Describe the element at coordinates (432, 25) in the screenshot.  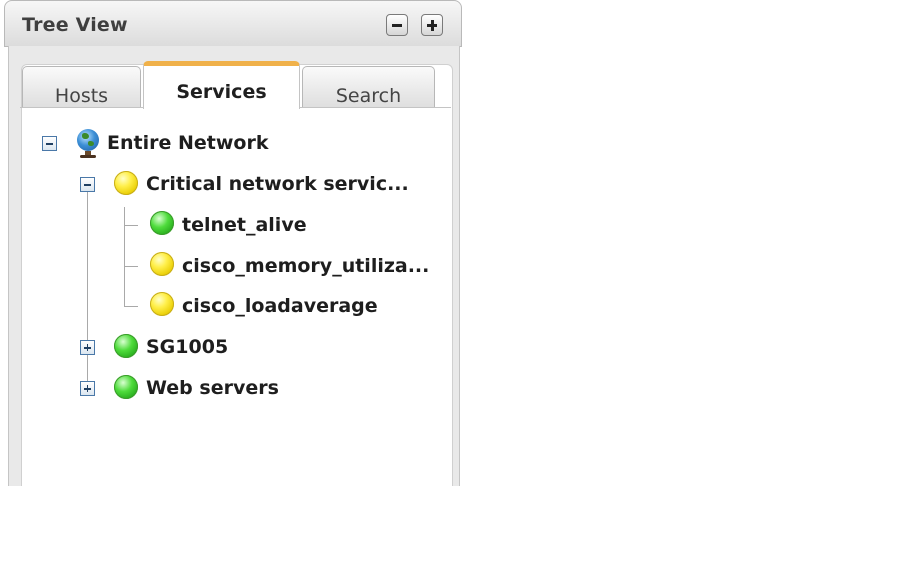
I see `expand-all-button` at that location.